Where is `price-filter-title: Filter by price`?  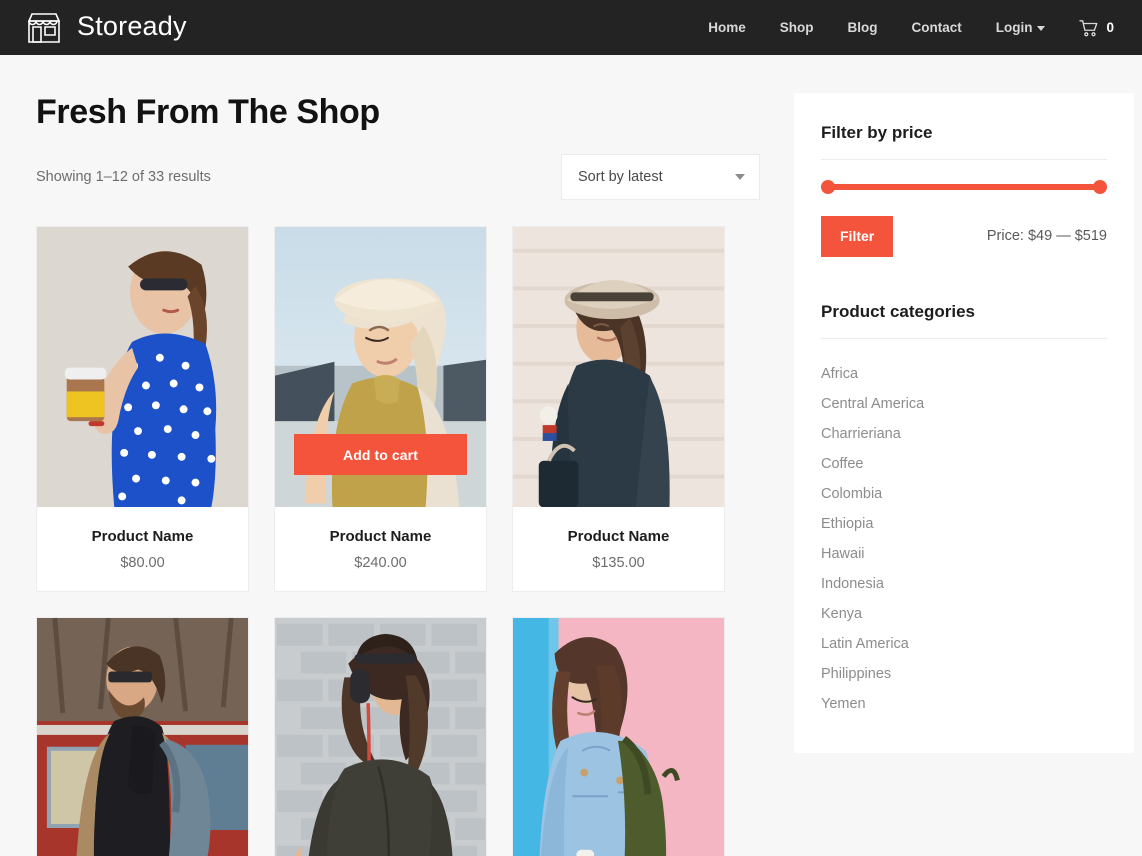 price-filter-title: Filter by price is located at coordinates (964, 141).